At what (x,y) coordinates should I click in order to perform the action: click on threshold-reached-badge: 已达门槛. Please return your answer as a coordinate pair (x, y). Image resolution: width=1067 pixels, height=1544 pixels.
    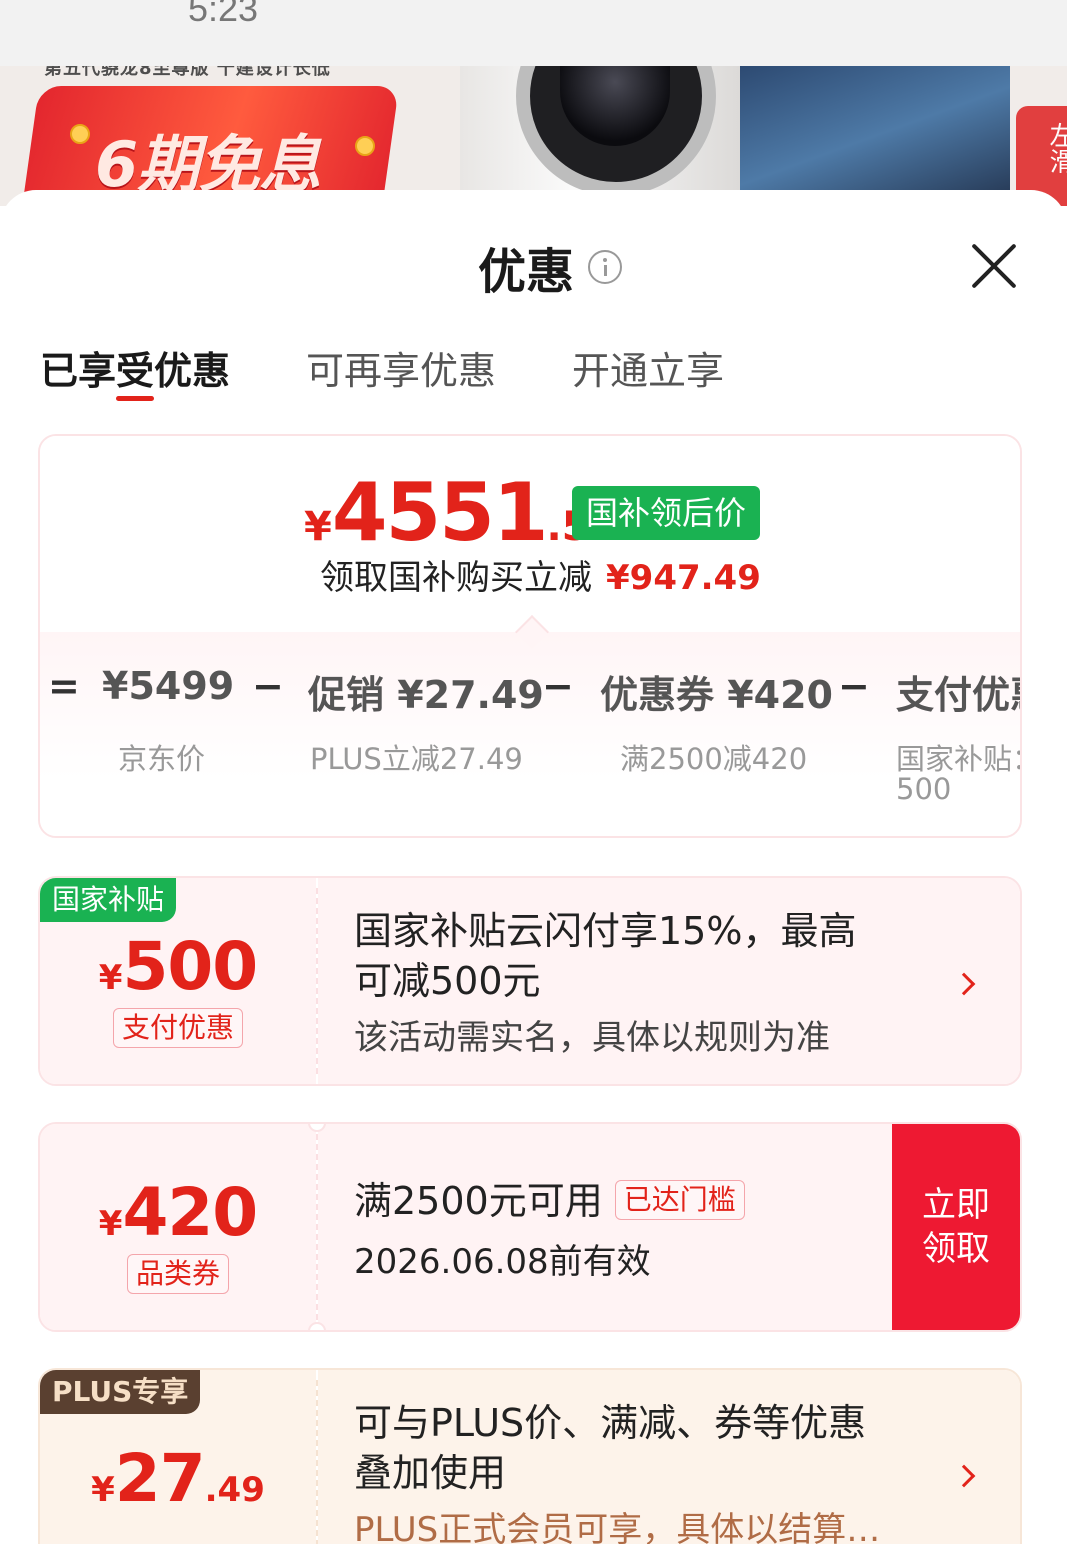
    Looking at the image, I should click on (679, 1199).